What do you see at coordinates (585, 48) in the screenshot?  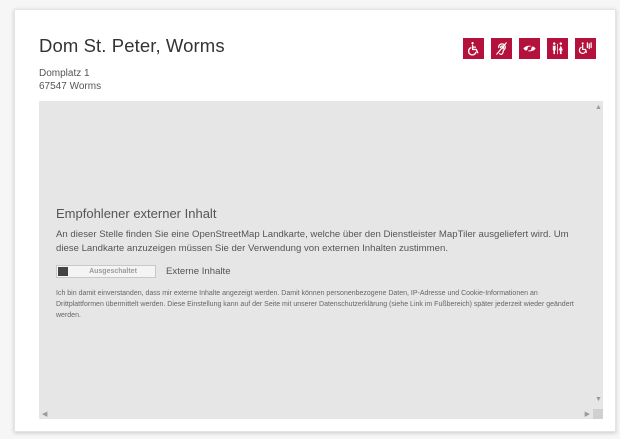 I see `assisted-access-icon` at bounding box center [585, 48].